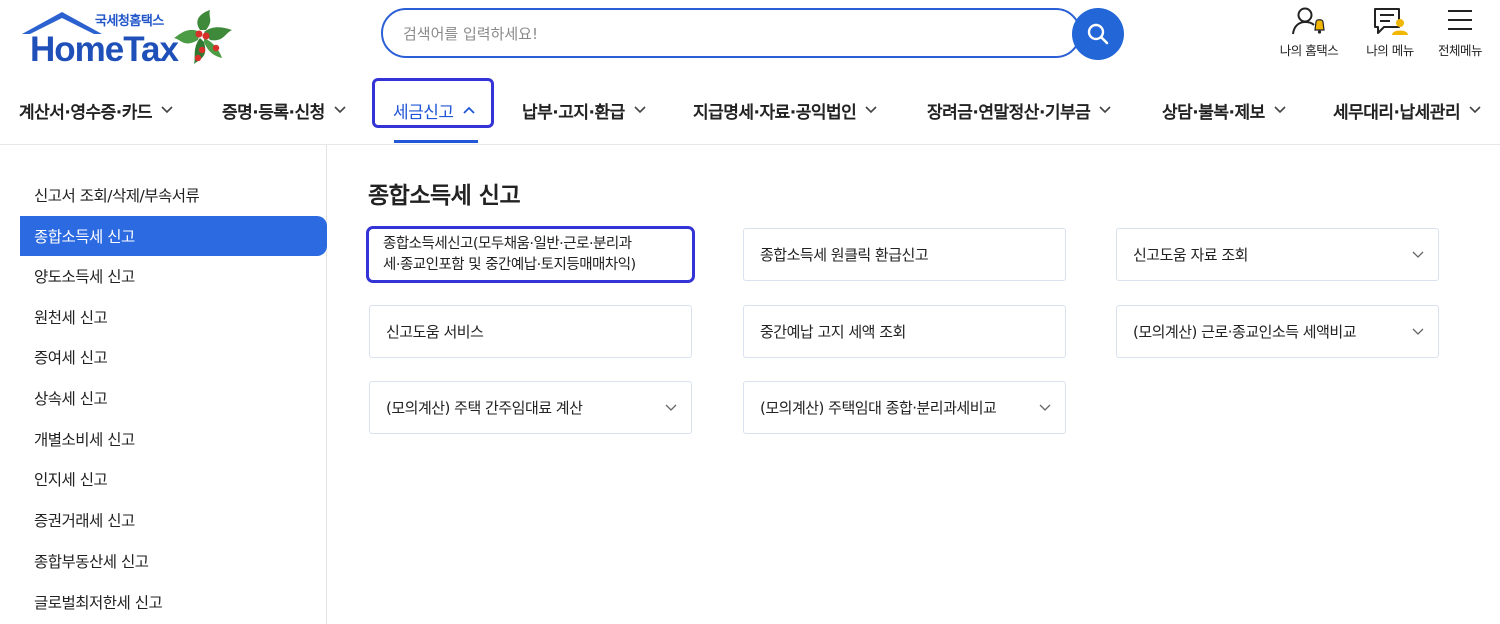 The height and width of the screenshot is (624, 1500). I want to click on card-label: (모의계산) 근로·종교인소득 세액비교, so click(1245, 332).